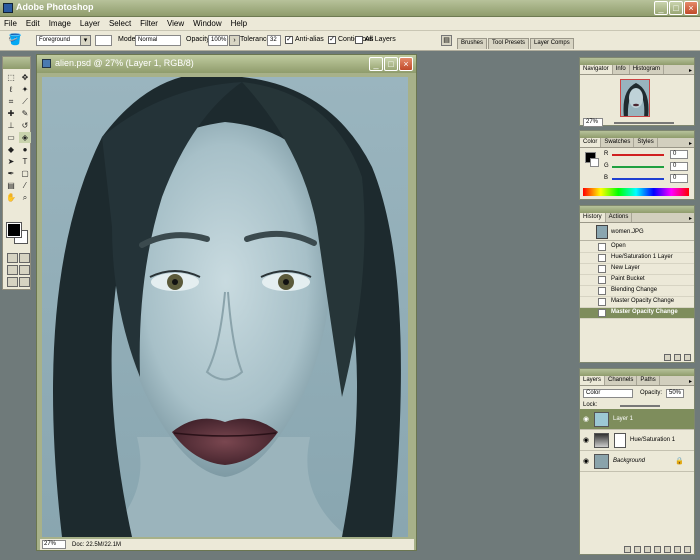  I want to click on layer-row-background: ◉ Background 🔒, so click(637, 461).